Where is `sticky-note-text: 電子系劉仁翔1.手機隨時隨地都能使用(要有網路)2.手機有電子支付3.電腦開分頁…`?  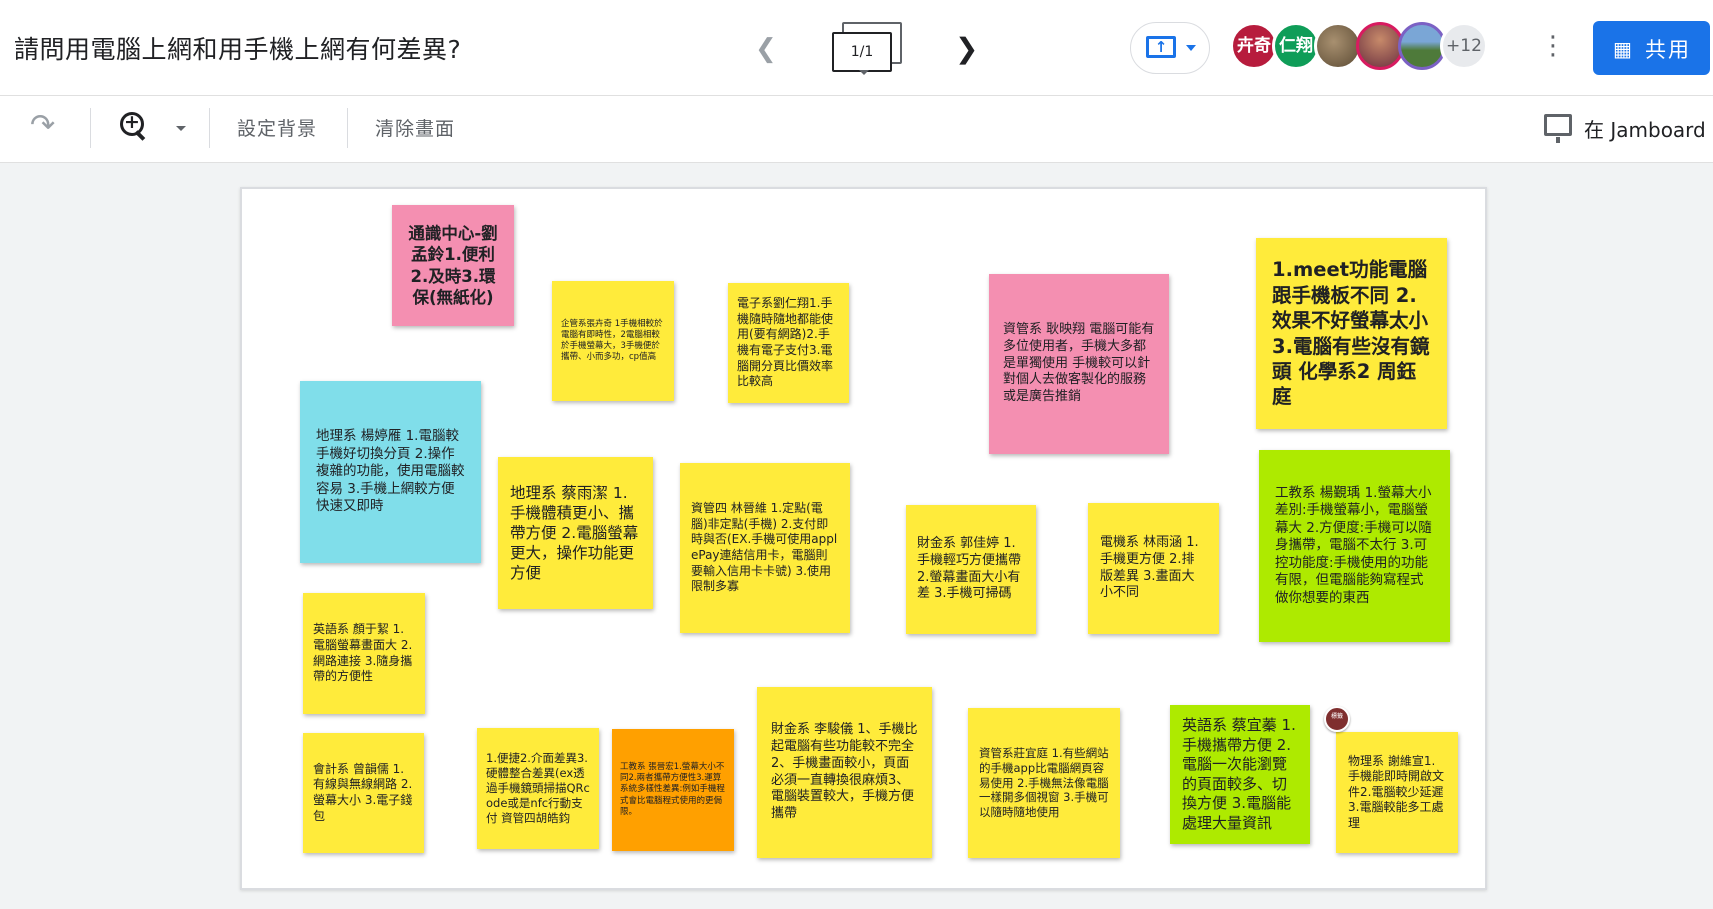
sticky-note-text: 電子系劉仁翔1.手機隨時隨地都能使用(要有網路)2.手機有電子支付3.電腦開分頁… is located at coordinates (785, 342).